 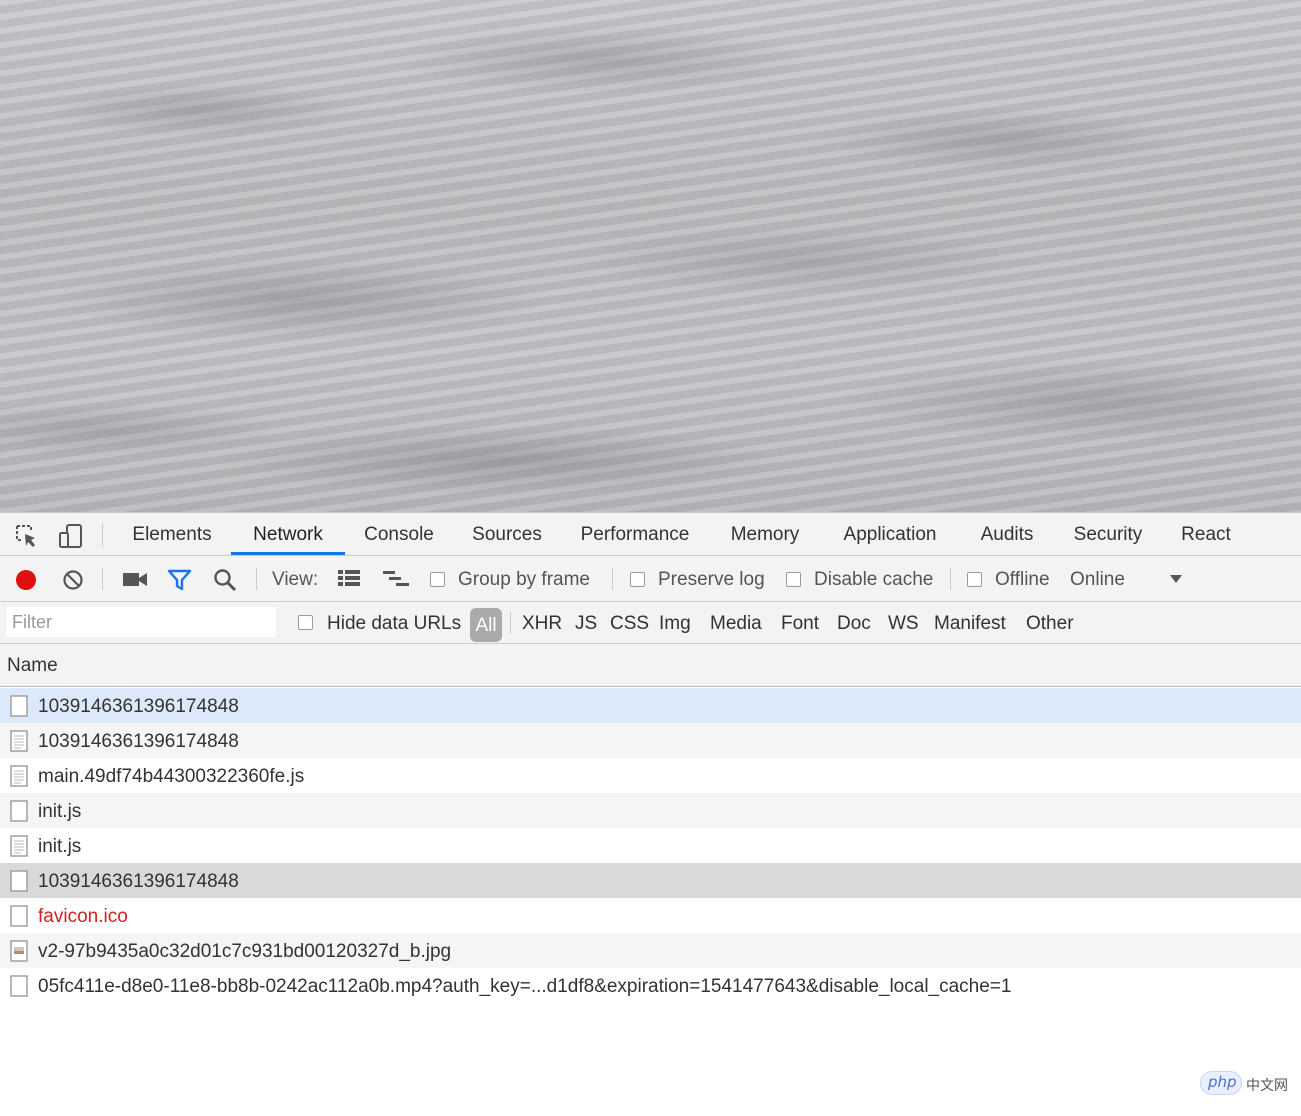 What do you see at coordinates (288, 534) in the screenshot?
I see `tab-network: Network` at bounding box center [288, 534].